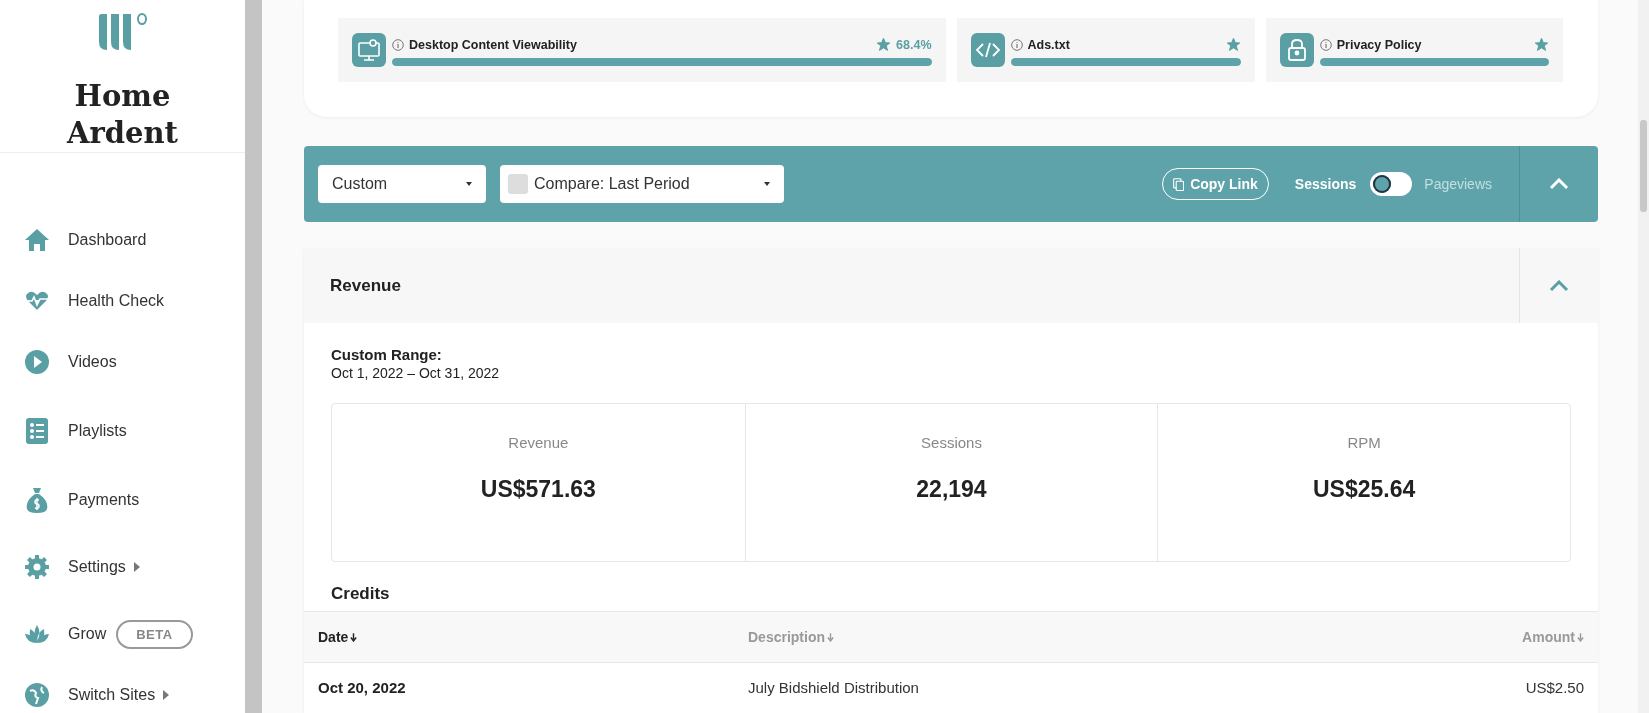 This screenshot has width=1649, height=713. I want to click on stat-label: RPM, so click(1364, 442).